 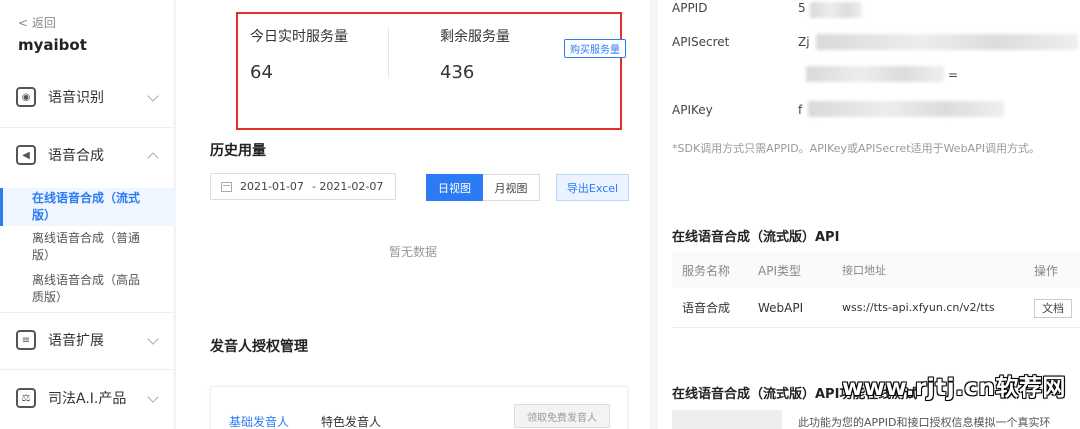 I want to click on nav-group-label: 语音扩展, so click(x=76, y=341).